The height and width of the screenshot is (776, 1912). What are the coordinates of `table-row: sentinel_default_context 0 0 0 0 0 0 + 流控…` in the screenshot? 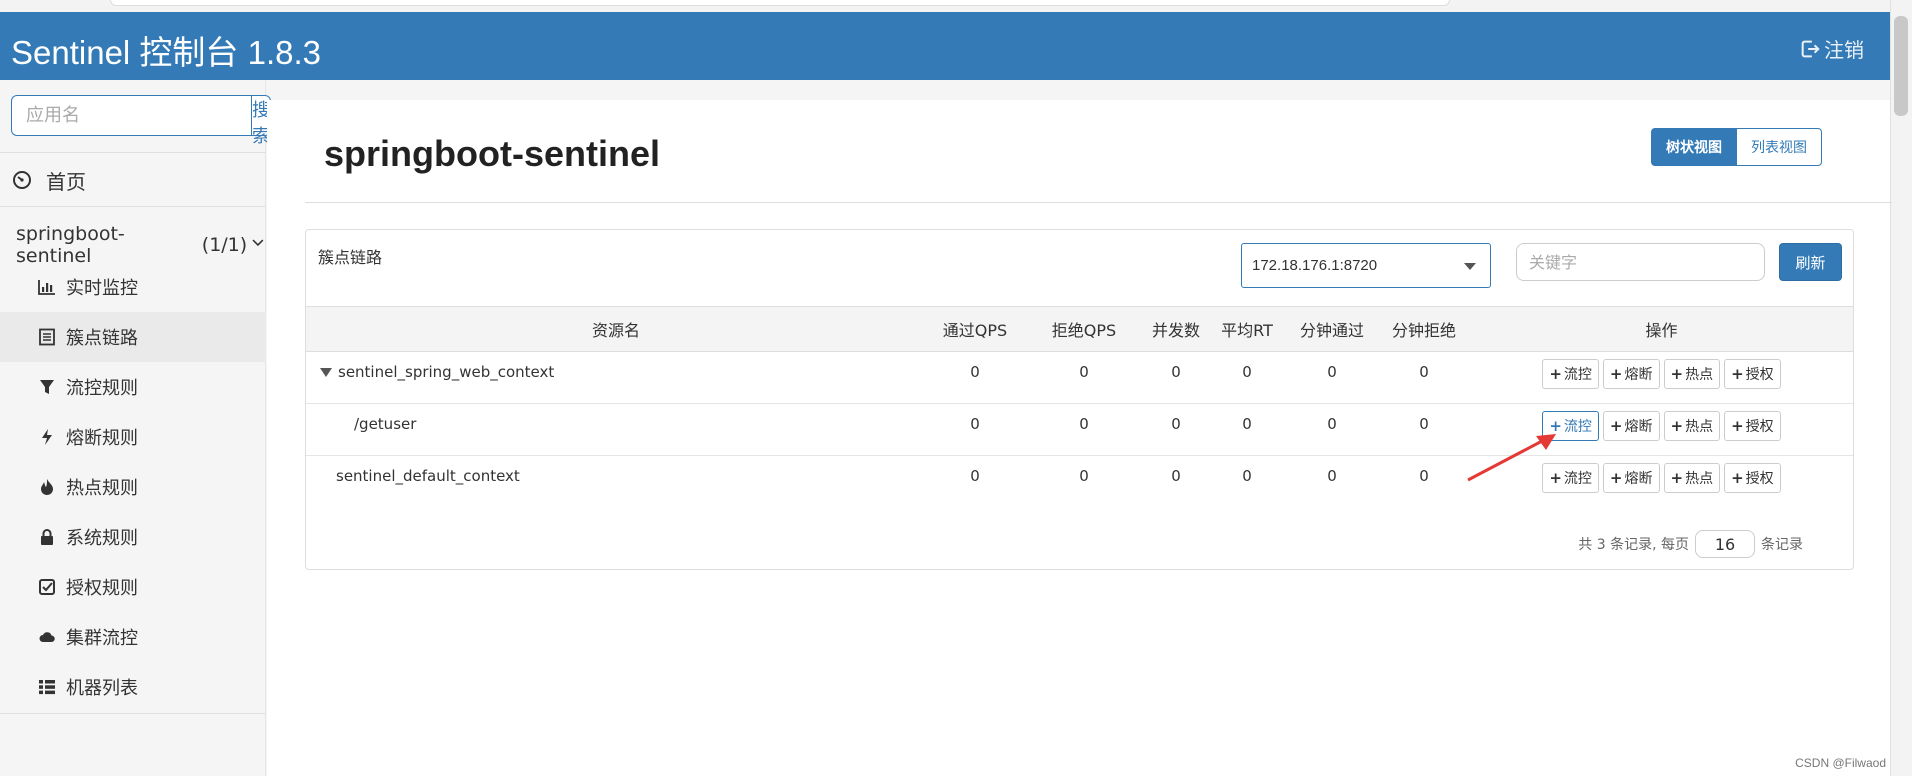 It's located at (1079, 482).